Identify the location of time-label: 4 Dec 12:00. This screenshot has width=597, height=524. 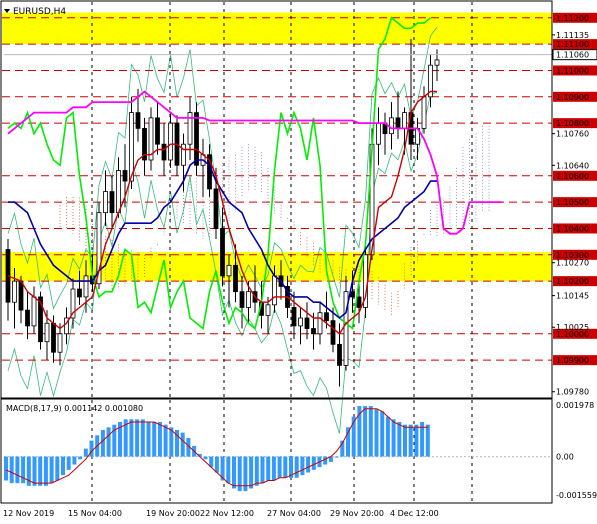
(414, 513).